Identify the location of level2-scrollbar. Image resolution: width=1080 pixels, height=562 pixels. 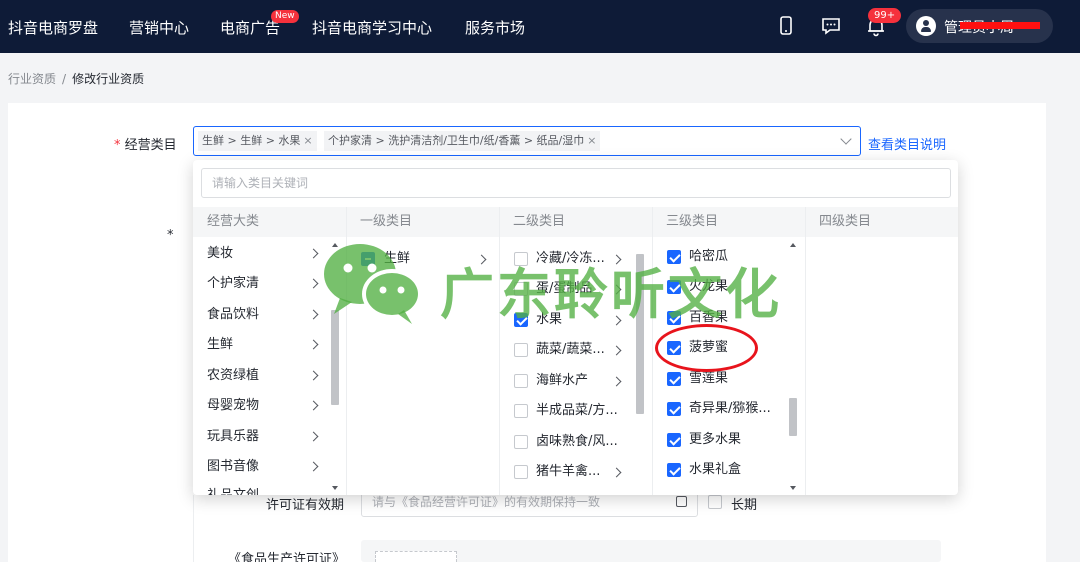
(641, 367).